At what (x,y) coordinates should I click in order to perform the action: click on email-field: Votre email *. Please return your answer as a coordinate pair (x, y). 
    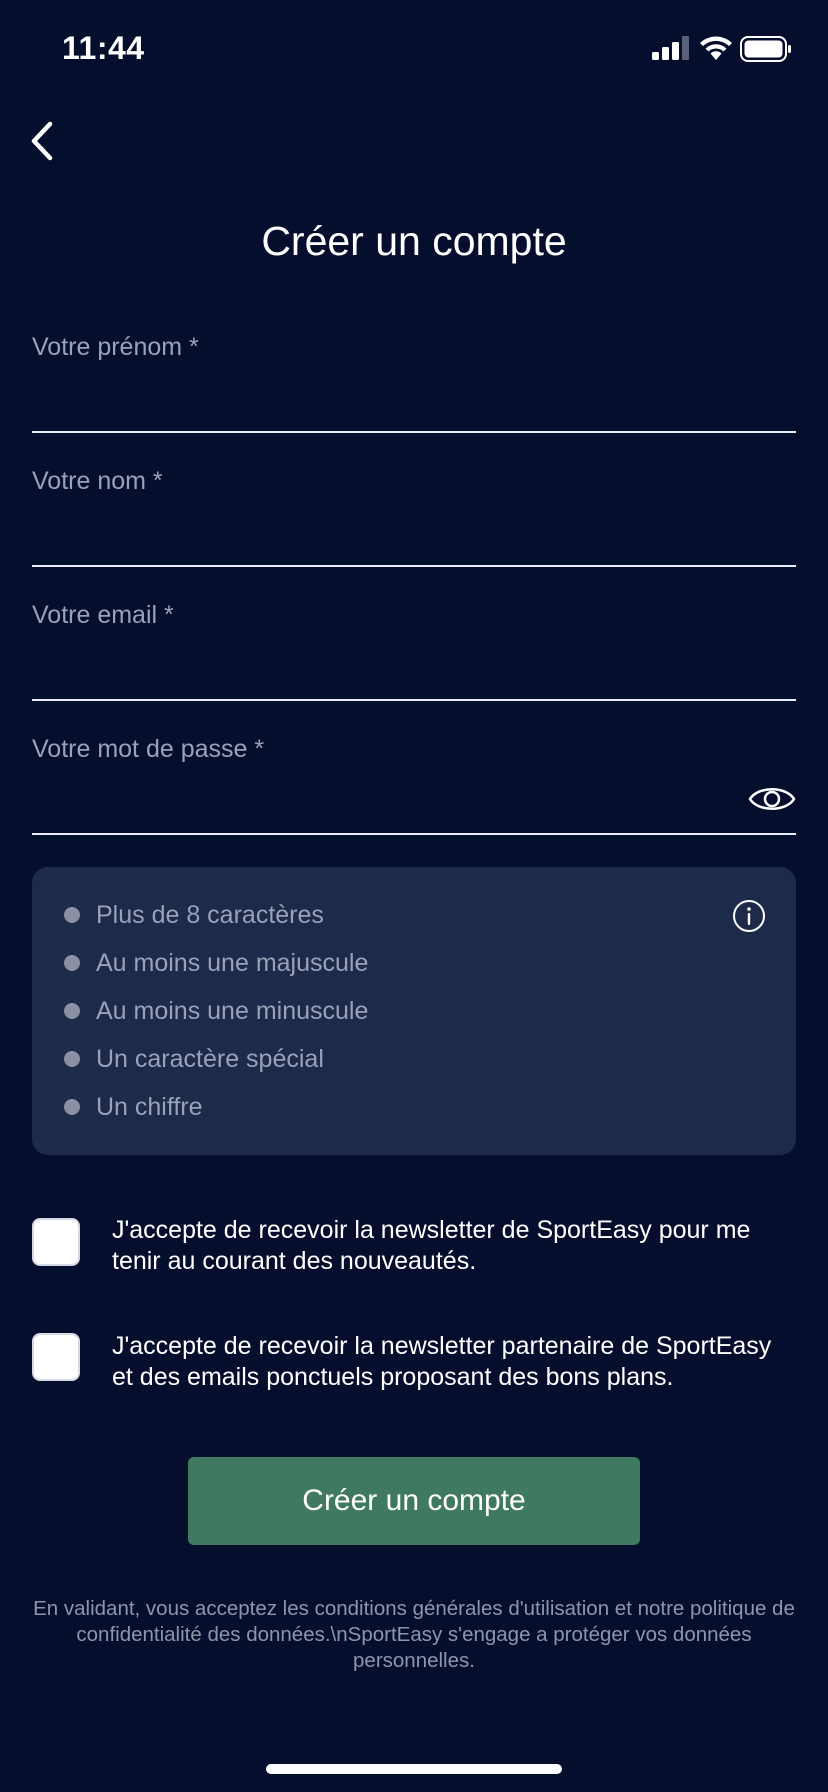
    Looking at the image, I should click on (414, 651).